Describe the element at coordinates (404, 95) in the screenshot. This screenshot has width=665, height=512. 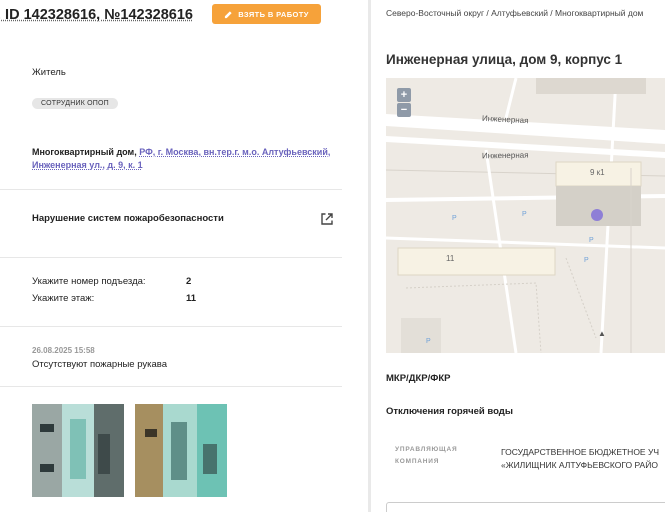
I see `zoom-in-button: +` at that location.